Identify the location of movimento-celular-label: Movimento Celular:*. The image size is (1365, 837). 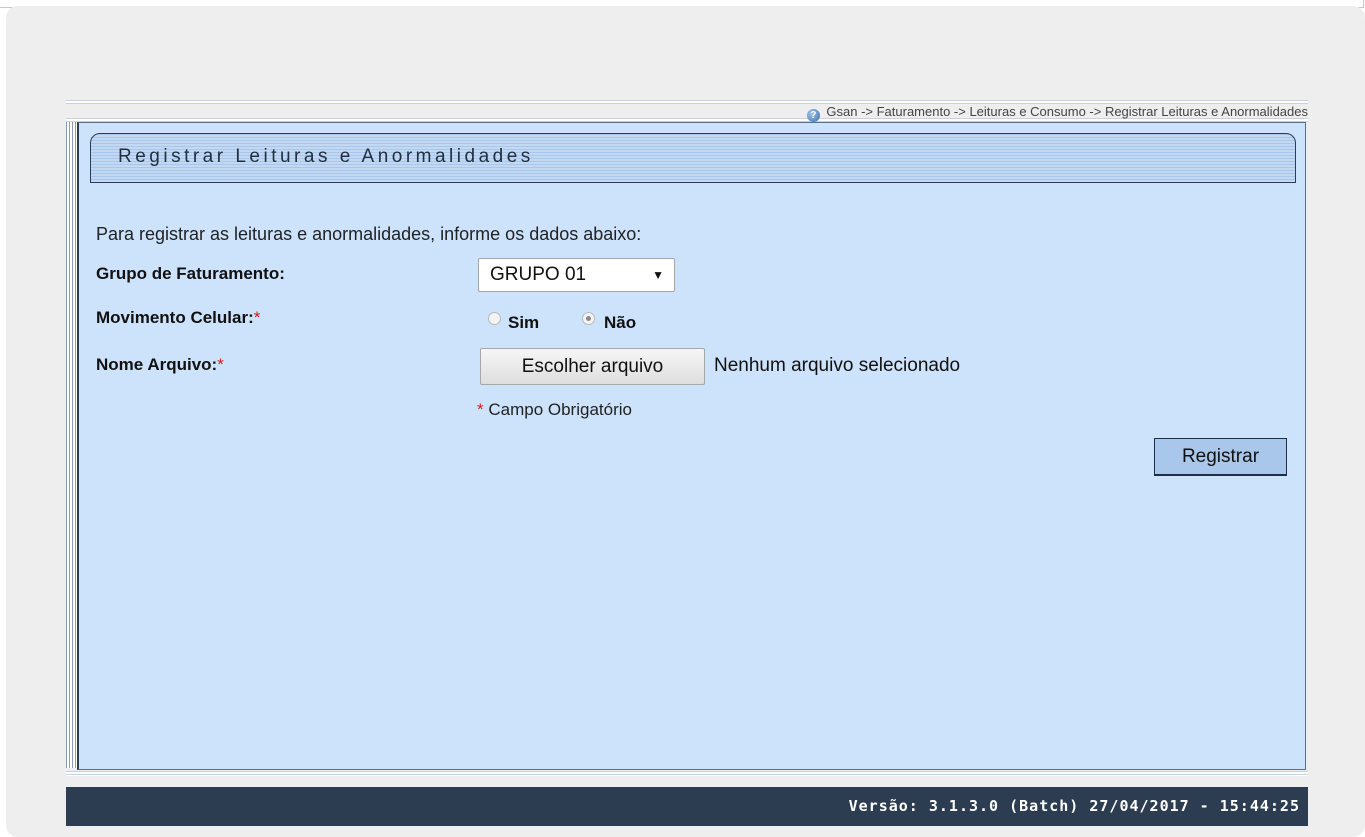
(178, 318).